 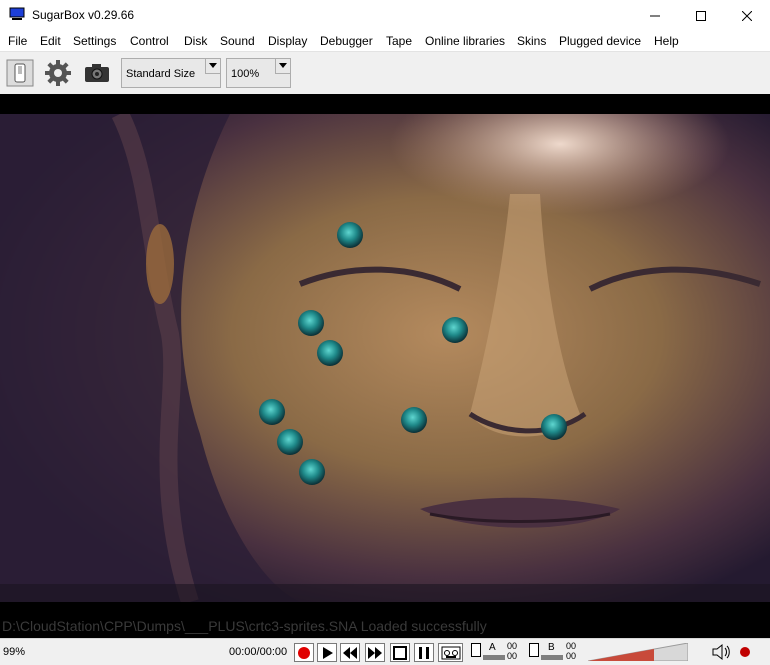 I want to click on close-button, so click(x=747, y=15).